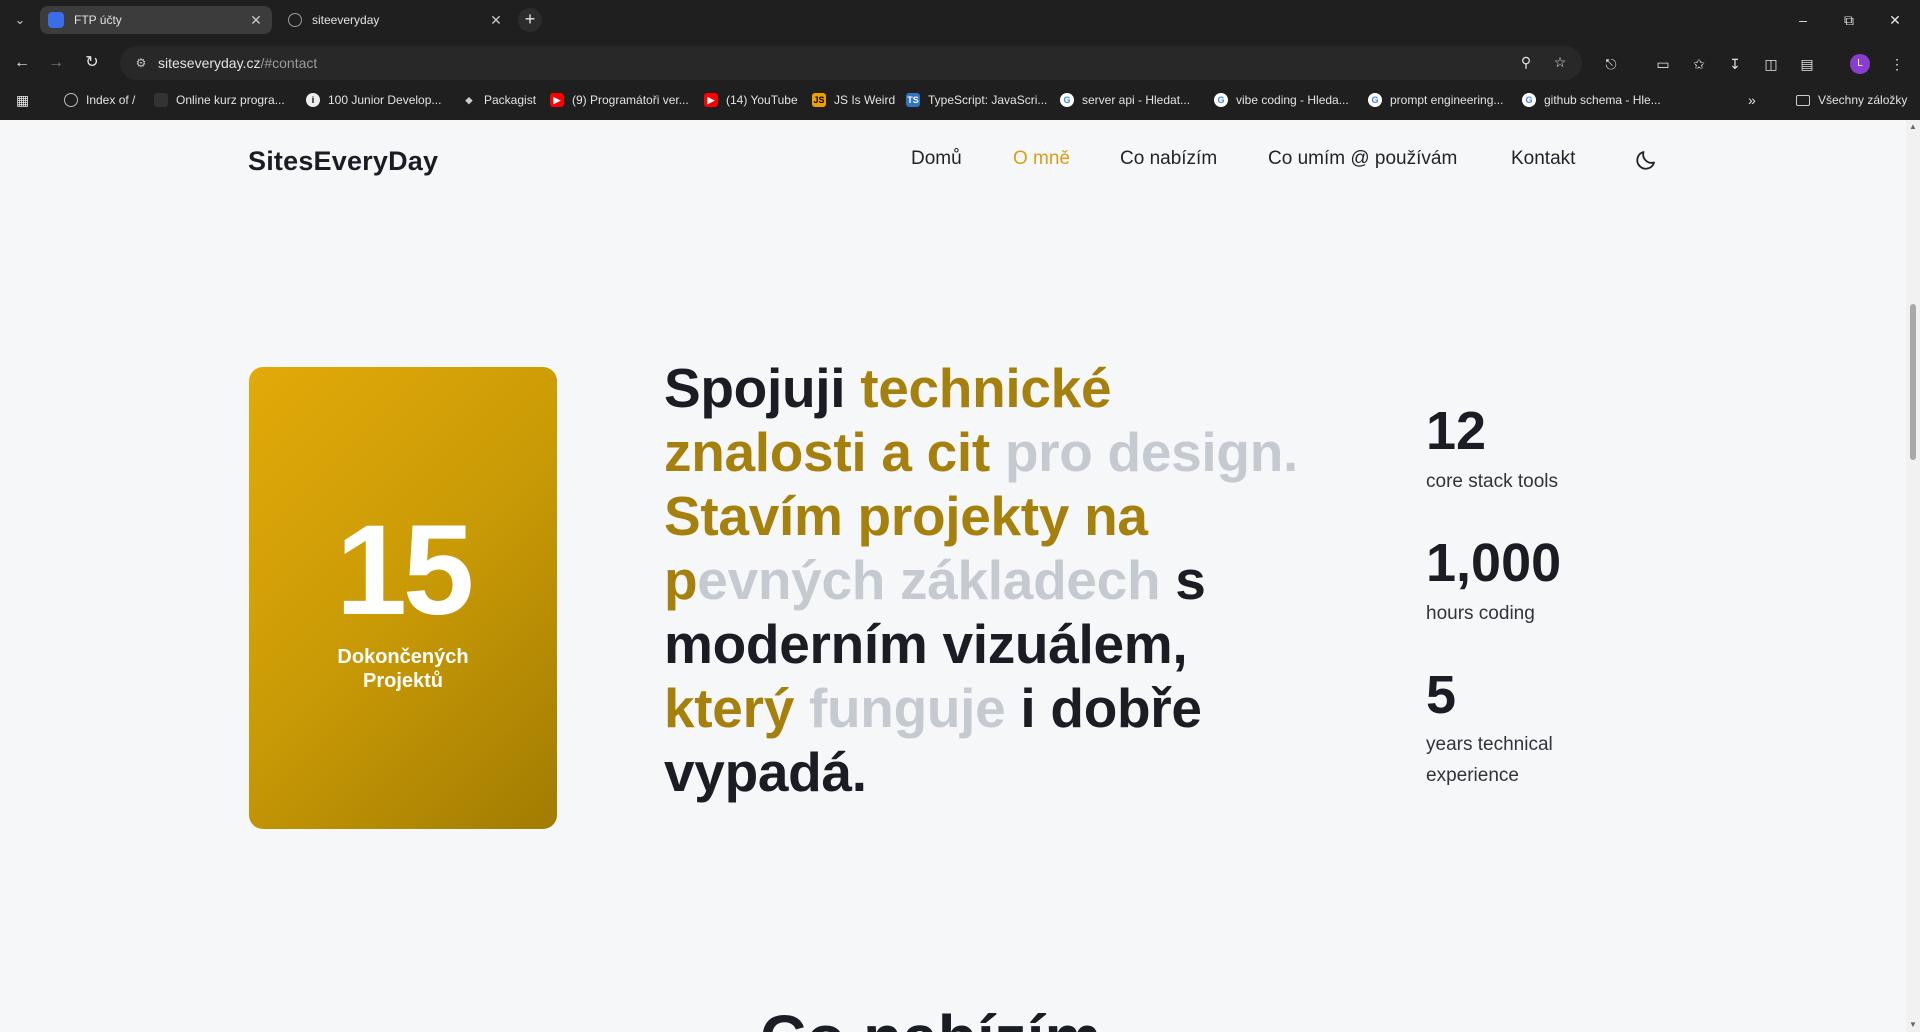  What do you see at coordinates (22, 63) in the screenshot?
I see `back-arrow-icon: ←` at bounding box center [22, 63].